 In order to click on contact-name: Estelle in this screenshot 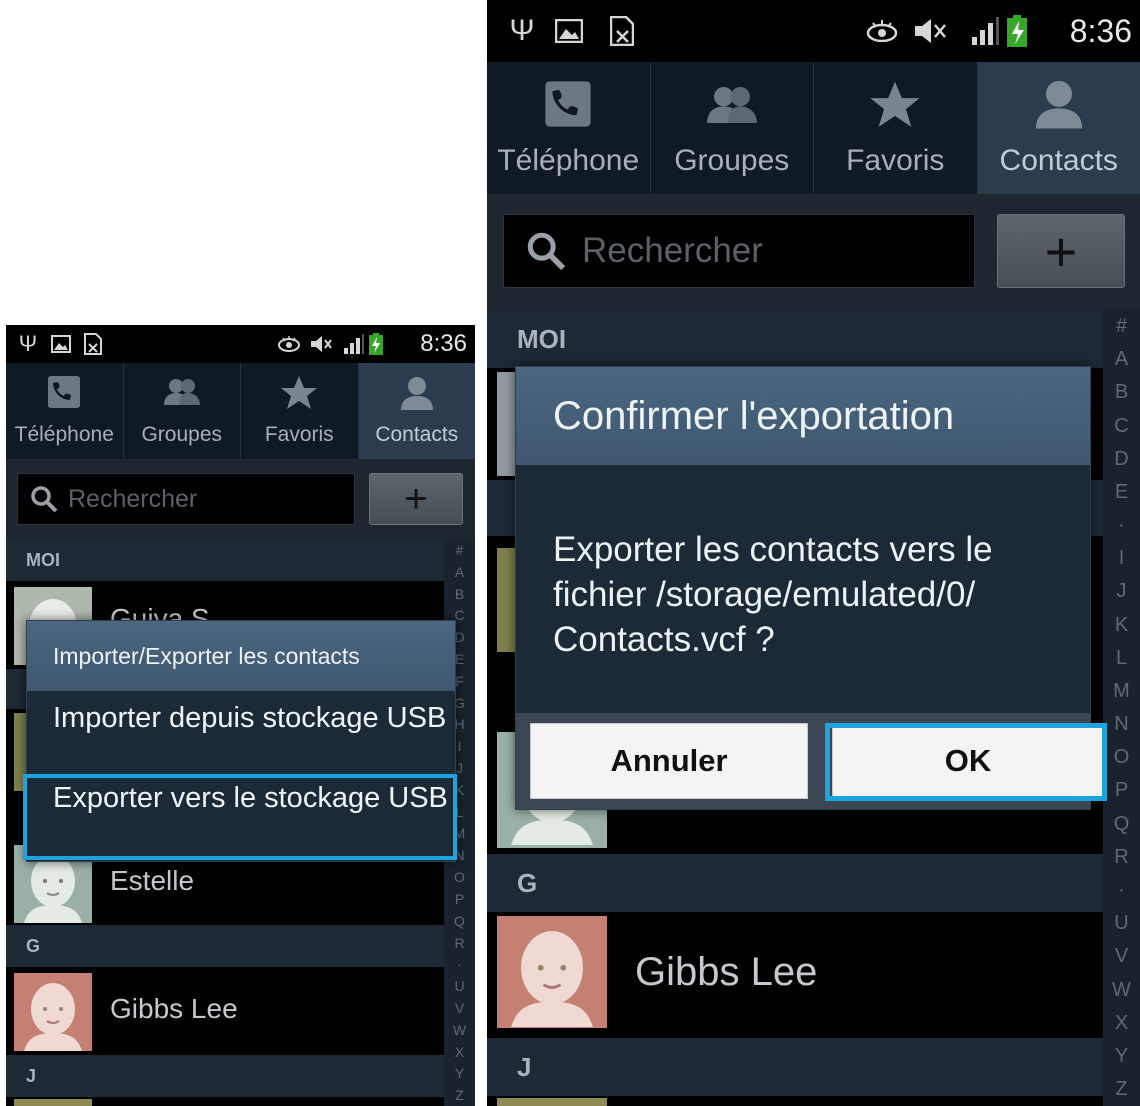, I will do `click(152, 880)`.